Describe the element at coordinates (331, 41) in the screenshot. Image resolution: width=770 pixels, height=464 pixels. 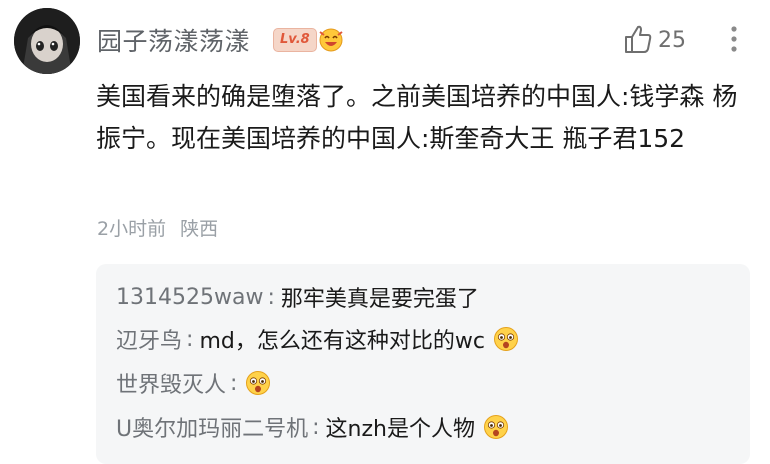
I see `laughing-face-icon` at that location.